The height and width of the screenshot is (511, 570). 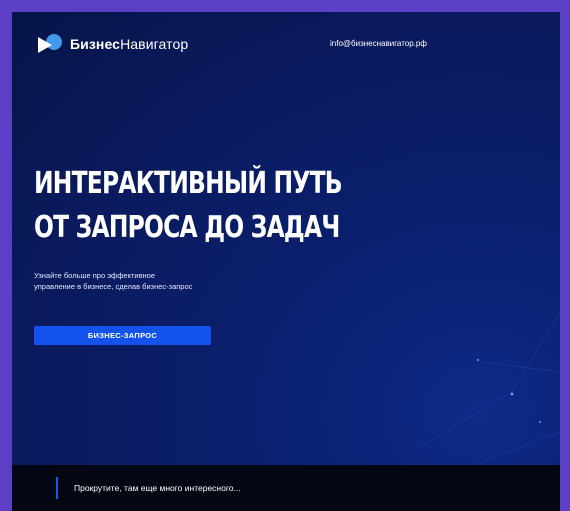 What do you see at coordinates (188, 183) in the screenshot?
I see `hero-title-line-1: ИНТЕРАКТИВНЫЙ ПУТЬ` at bounding box center [188, 183].